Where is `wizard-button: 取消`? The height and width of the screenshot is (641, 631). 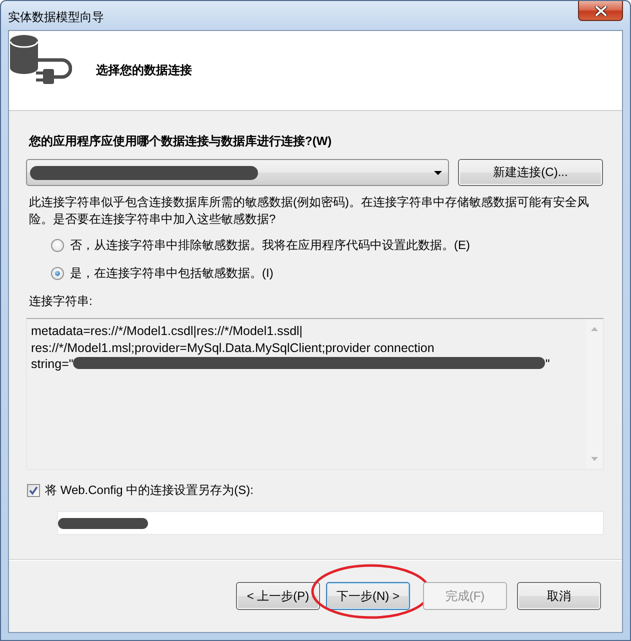 wizard-button: 取消 is located at coordinates (559, 596).